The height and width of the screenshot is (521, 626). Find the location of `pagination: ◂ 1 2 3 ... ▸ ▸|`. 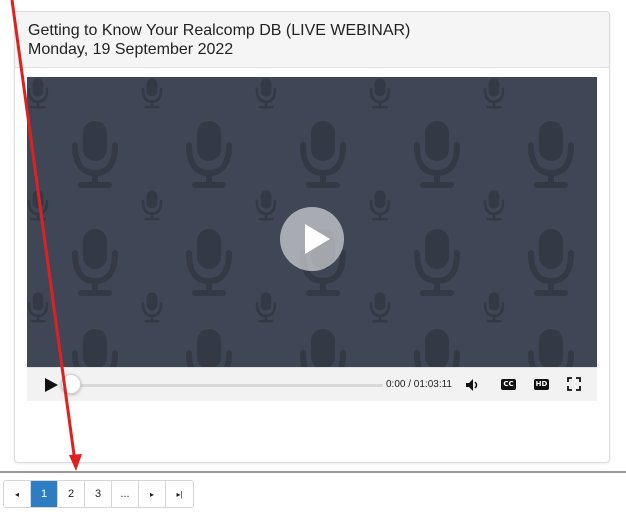

pagination: ◂ 1 2 3 ... ▸ ▸| is located at coordinates (98, 494).